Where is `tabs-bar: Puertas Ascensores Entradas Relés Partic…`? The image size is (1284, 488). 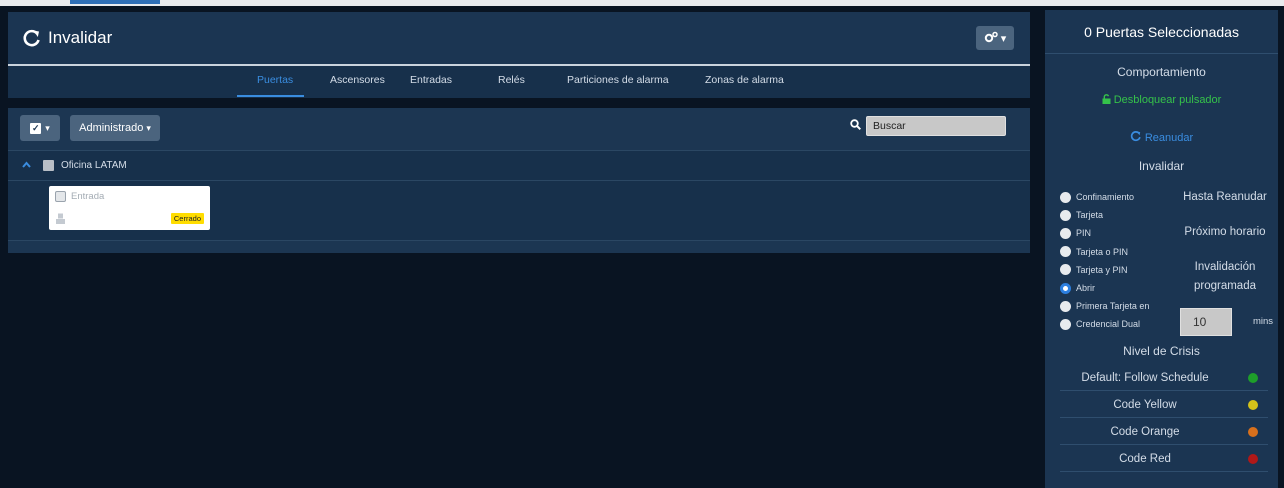
tabs-bar: Puertas Ascensores Entradas Relés Partic… is located at coordinates (519, 82).